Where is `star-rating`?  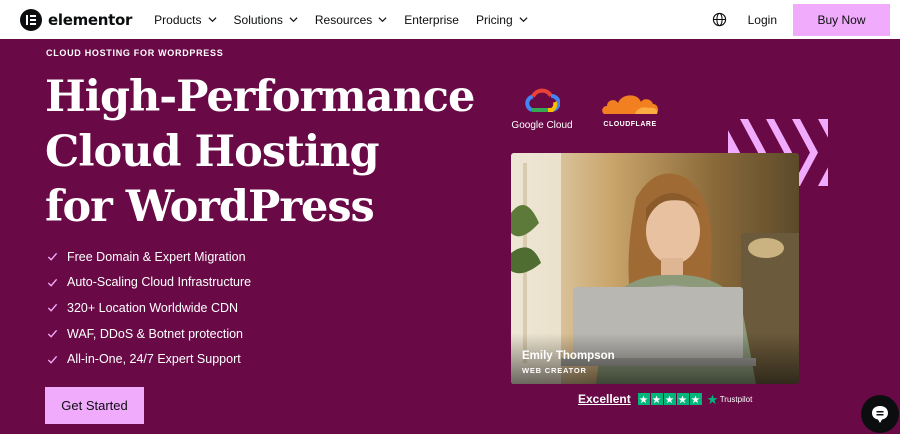 star-rating is located at coordinates (670, 399).